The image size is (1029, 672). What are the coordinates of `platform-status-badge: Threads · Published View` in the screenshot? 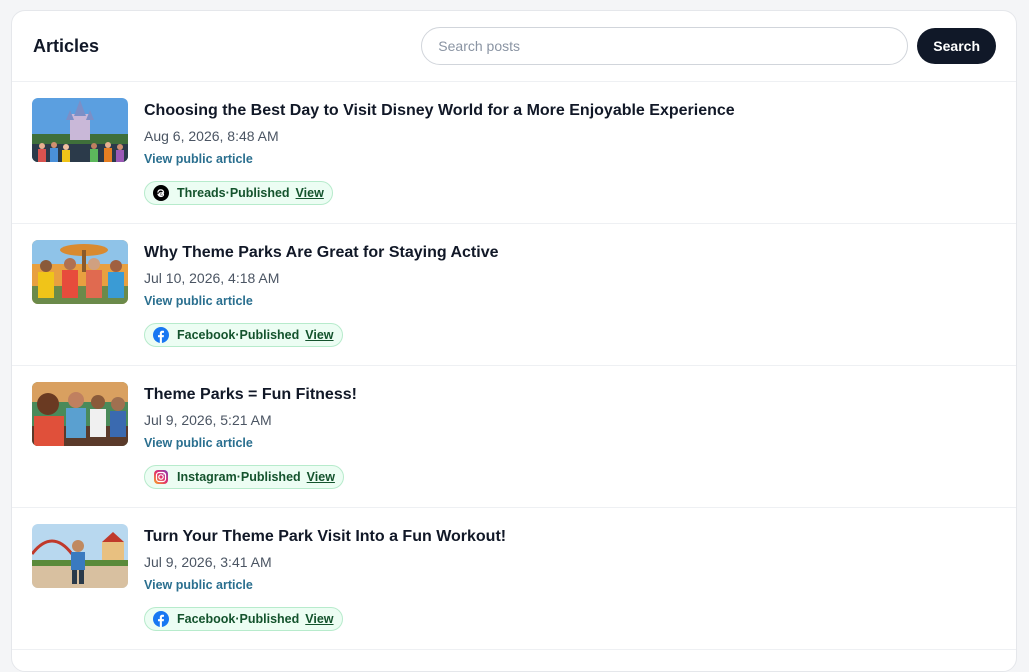 It's located at (238, 193).